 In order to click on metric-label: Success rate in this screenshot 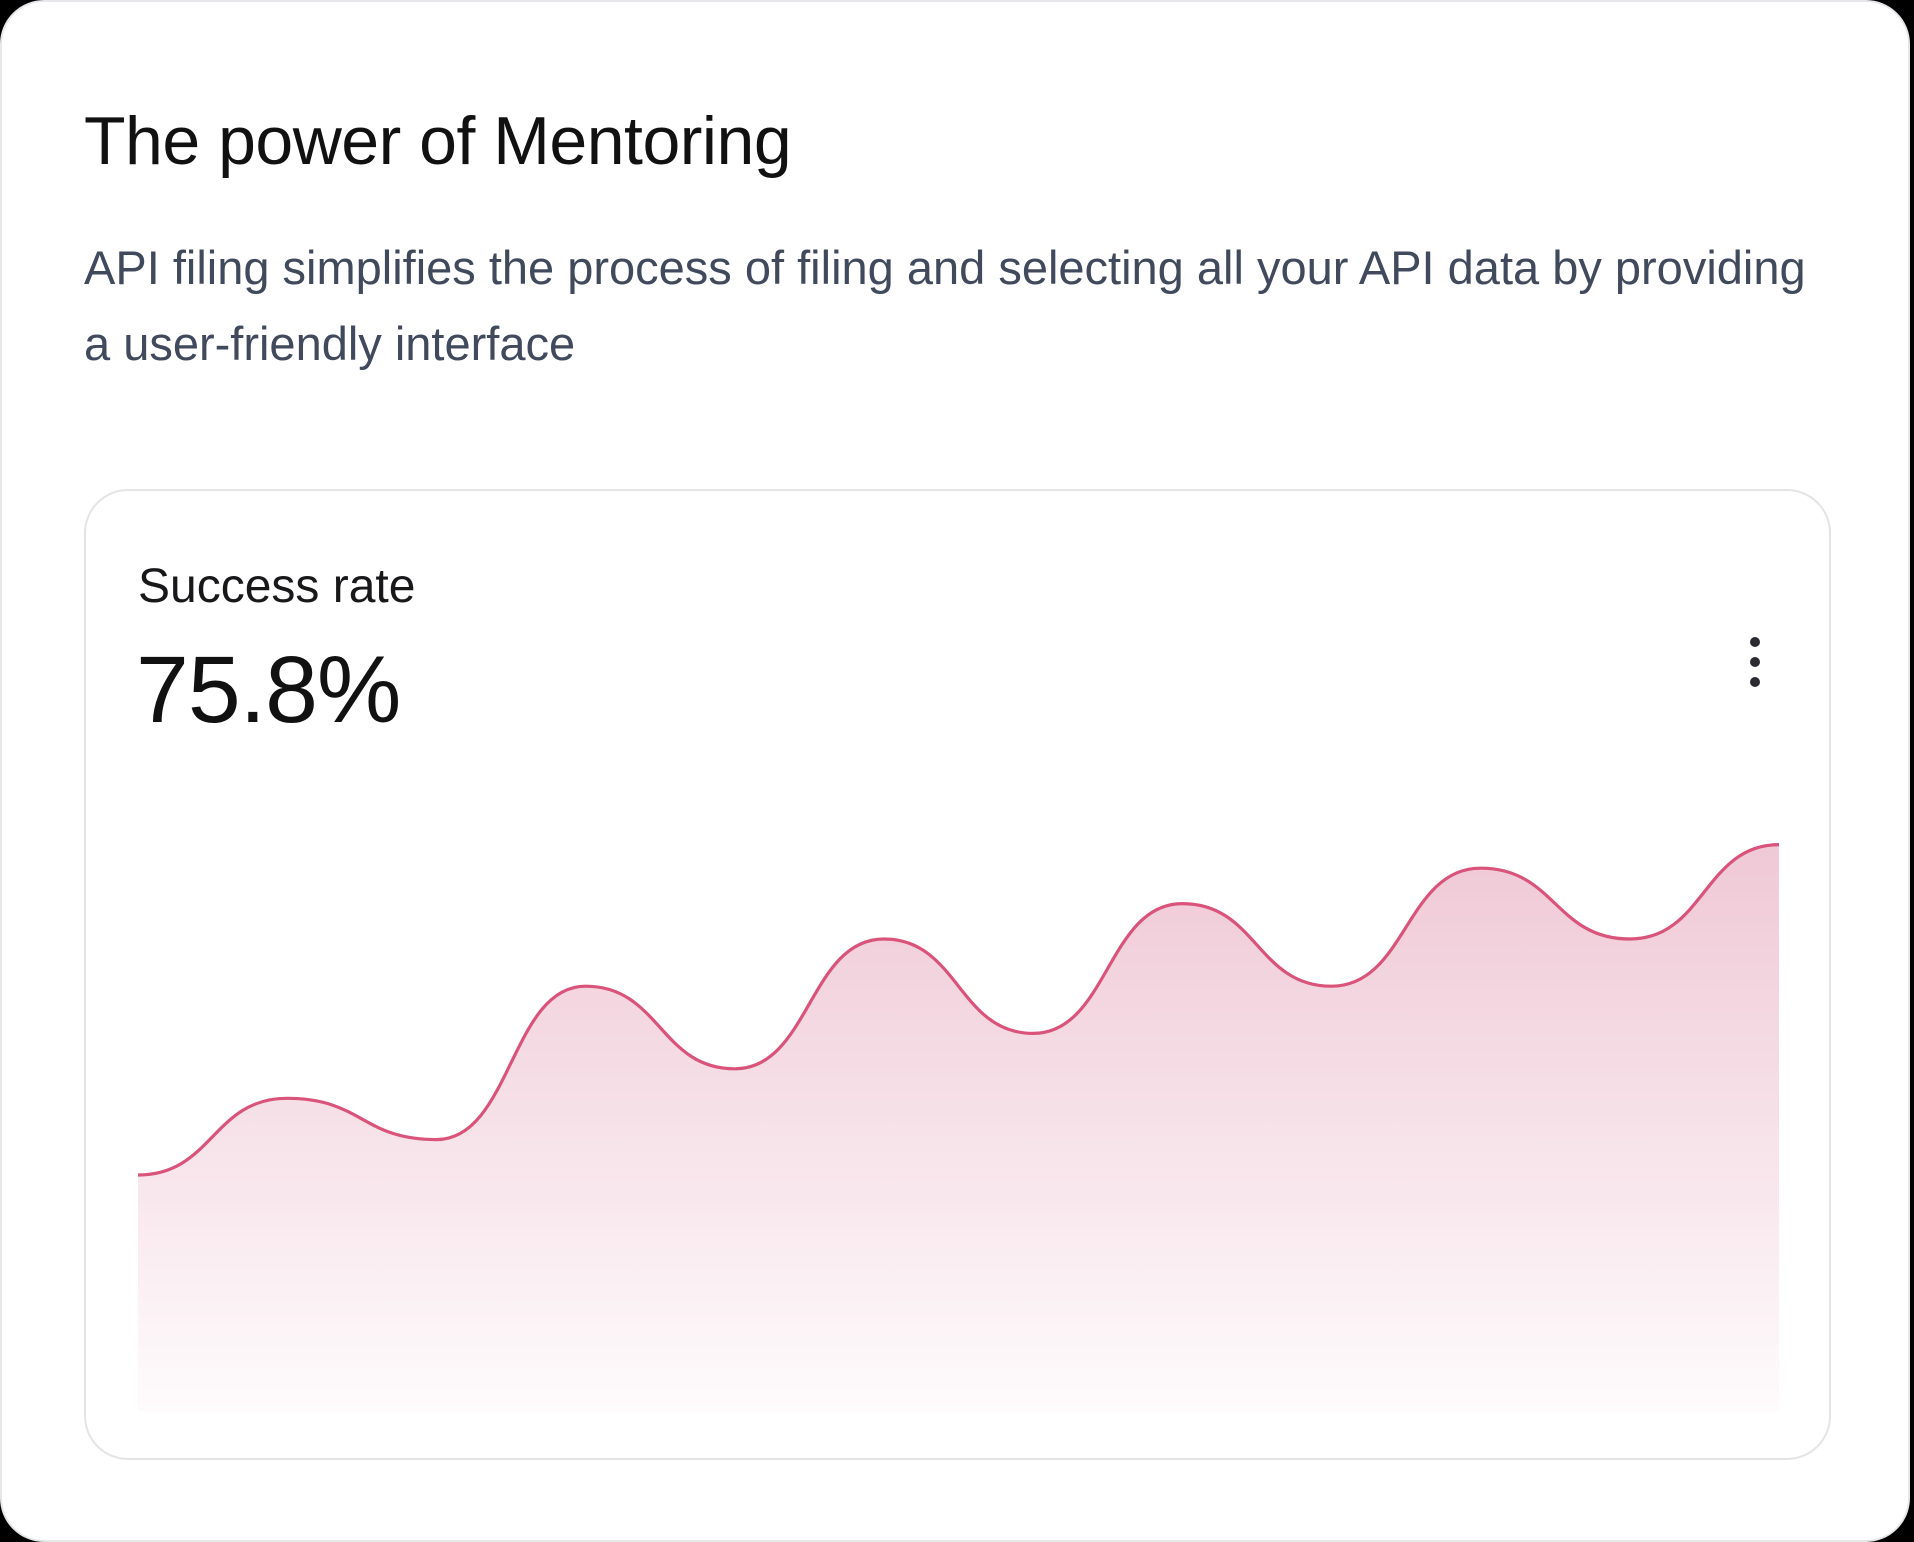, I will do `click(277, 586)`.